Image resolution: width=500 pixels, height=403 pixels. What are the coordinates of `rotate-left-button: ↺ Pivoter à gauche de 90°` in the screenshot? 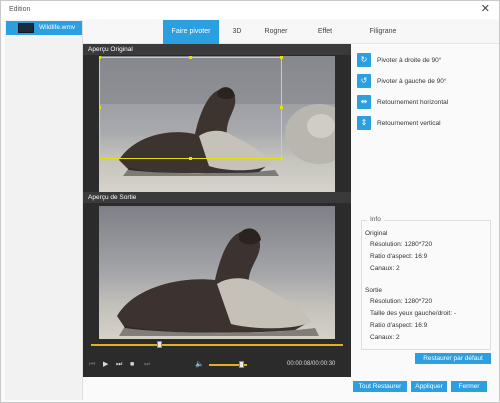 It's located at (427, 82).